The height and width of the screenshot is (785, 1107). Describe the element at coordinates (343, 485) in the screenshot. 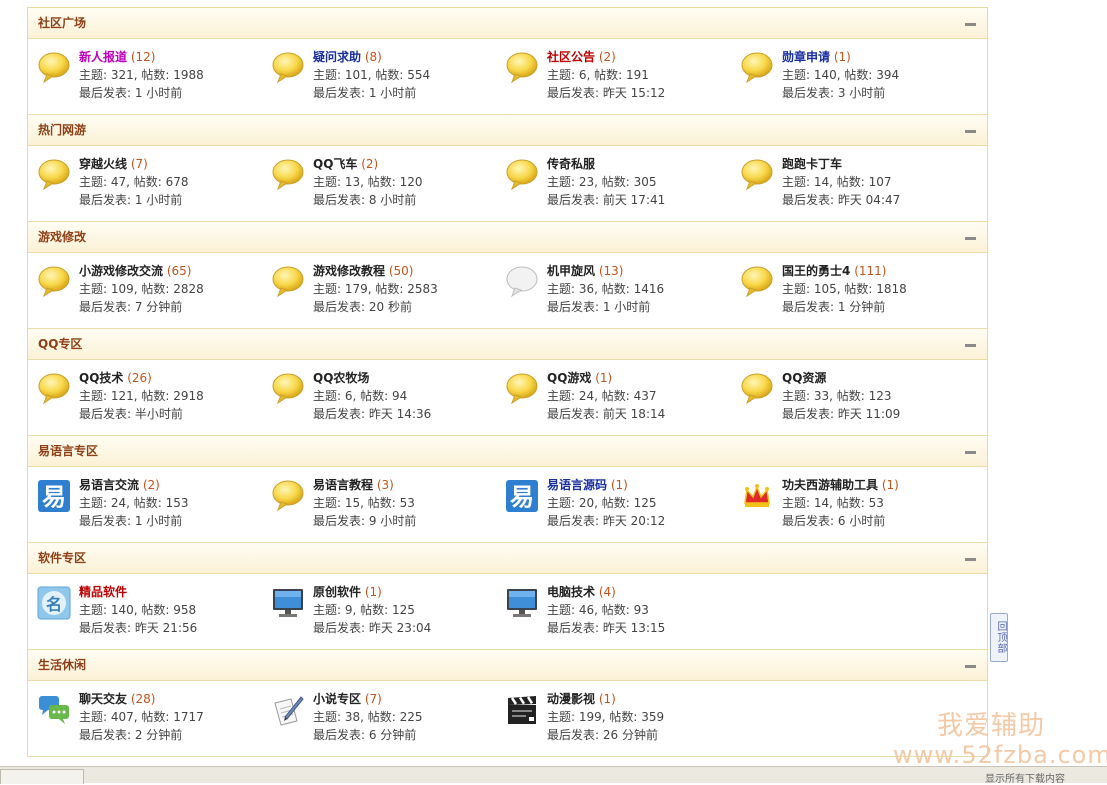

I see `forum-name-link: 易语言教程` at that location.